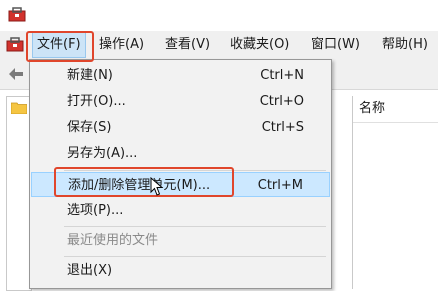  What do you see at coordinates (259, 45) in the screenshot?
I see `menu-favorites: 收藏夹(O)` at bounding box center [259, 45].